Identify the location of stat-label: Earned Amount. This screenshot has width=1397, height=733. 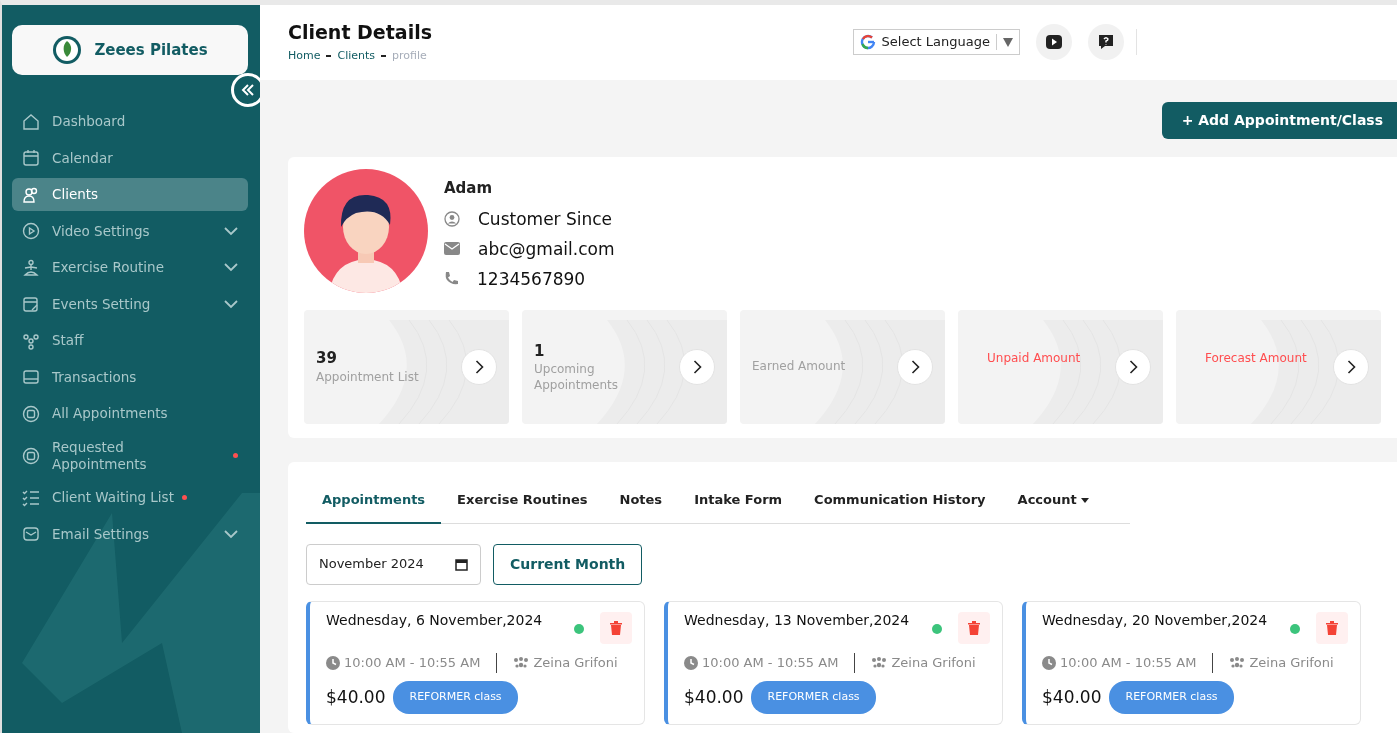
(799, 366).